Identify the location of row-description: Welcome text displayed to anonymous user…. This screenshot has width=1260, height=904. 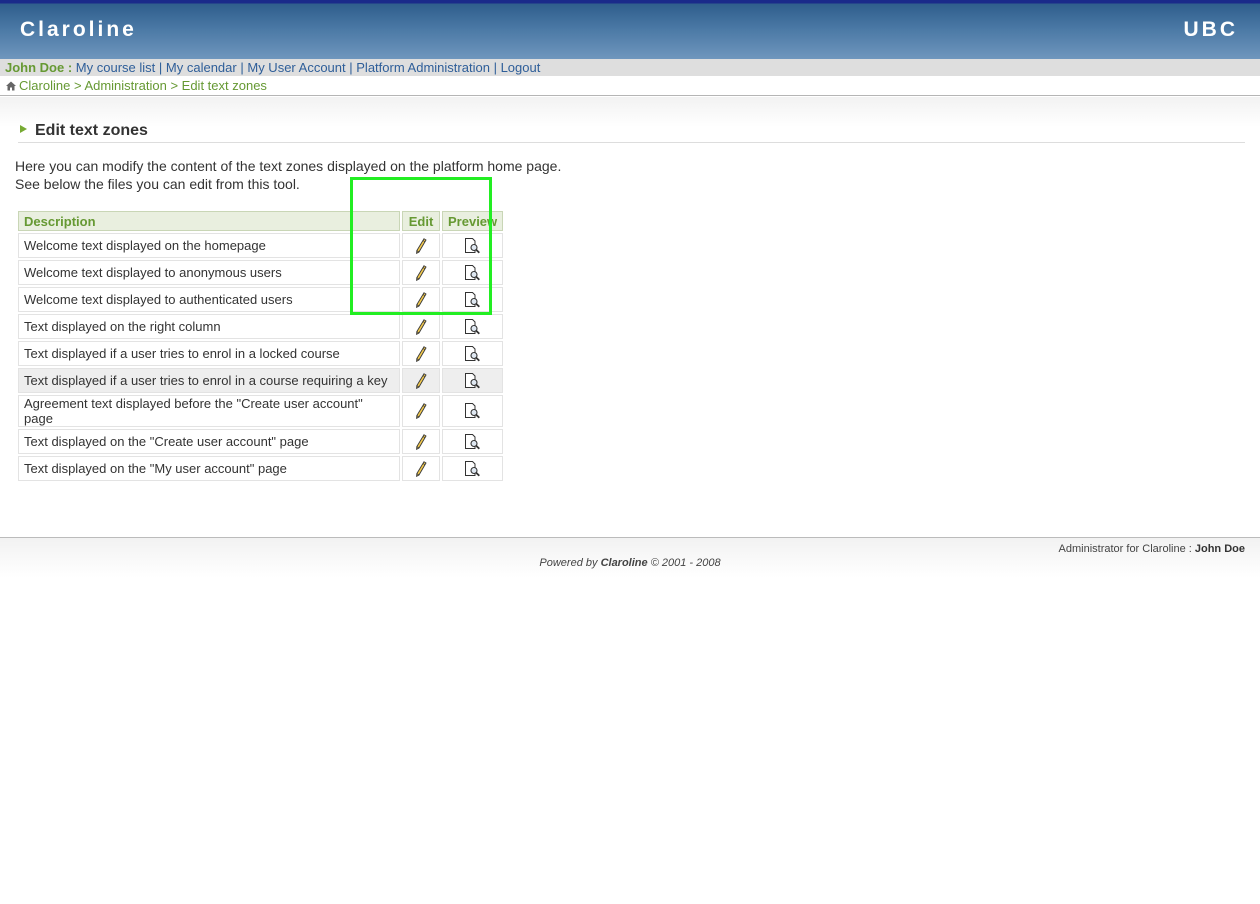
(209, 272).